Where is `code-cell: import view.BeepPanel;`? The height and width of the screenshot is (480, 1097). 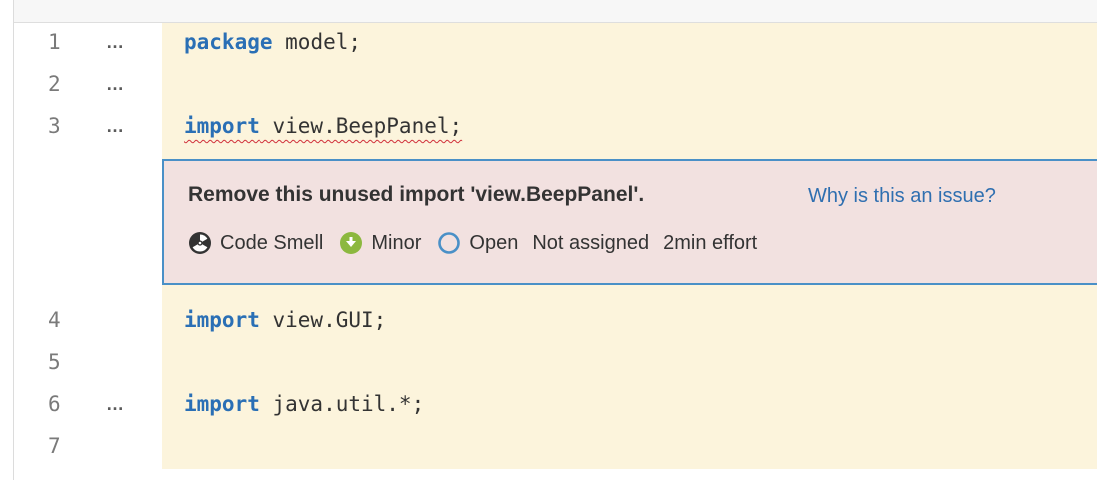
code-cell: import view.BeepPanel; is located at coordinates (629, 128).